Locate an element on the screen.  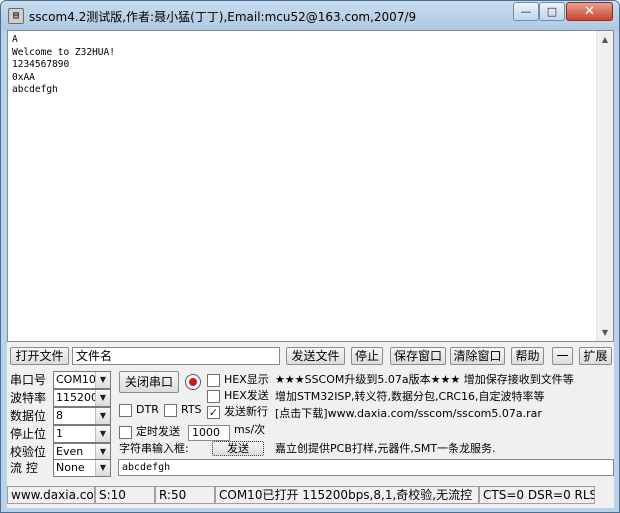
port-select: COM10 ▼ is located at coordinates (82, 380).